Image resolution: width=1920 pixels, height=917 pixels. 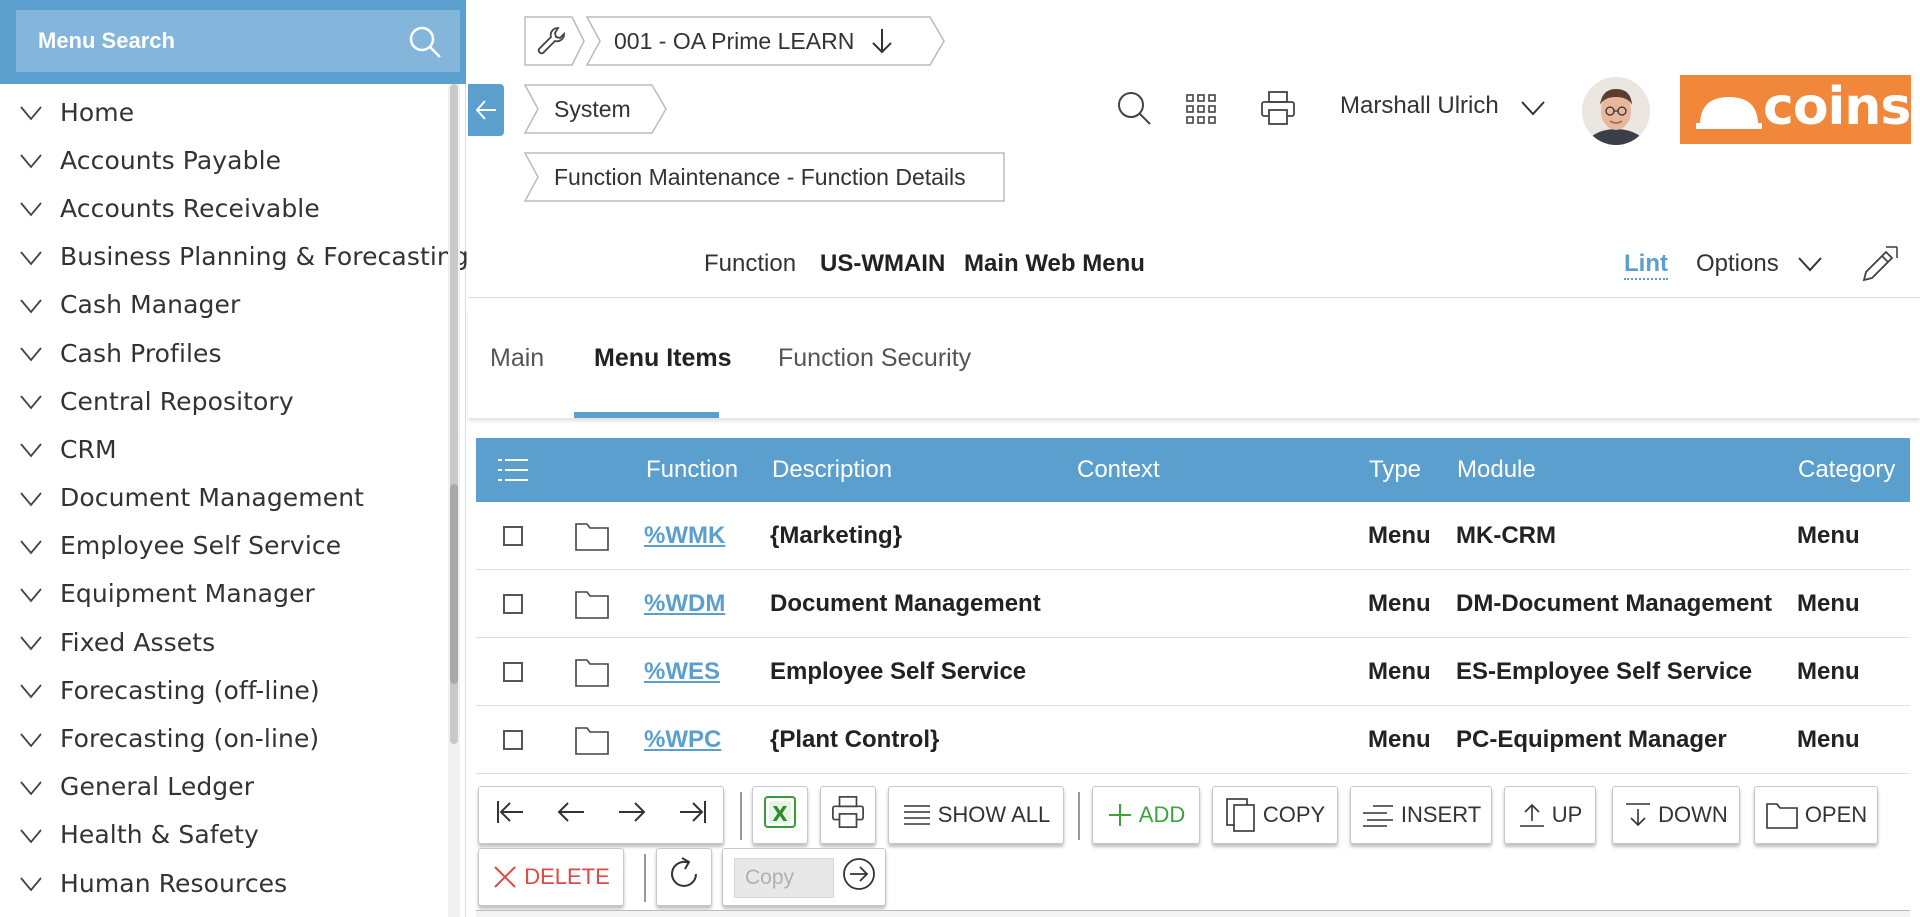 What do you see at coordinates (513, 472) in the screenshot?
I see `column-menu-icon` at bounding box center [513, 472].